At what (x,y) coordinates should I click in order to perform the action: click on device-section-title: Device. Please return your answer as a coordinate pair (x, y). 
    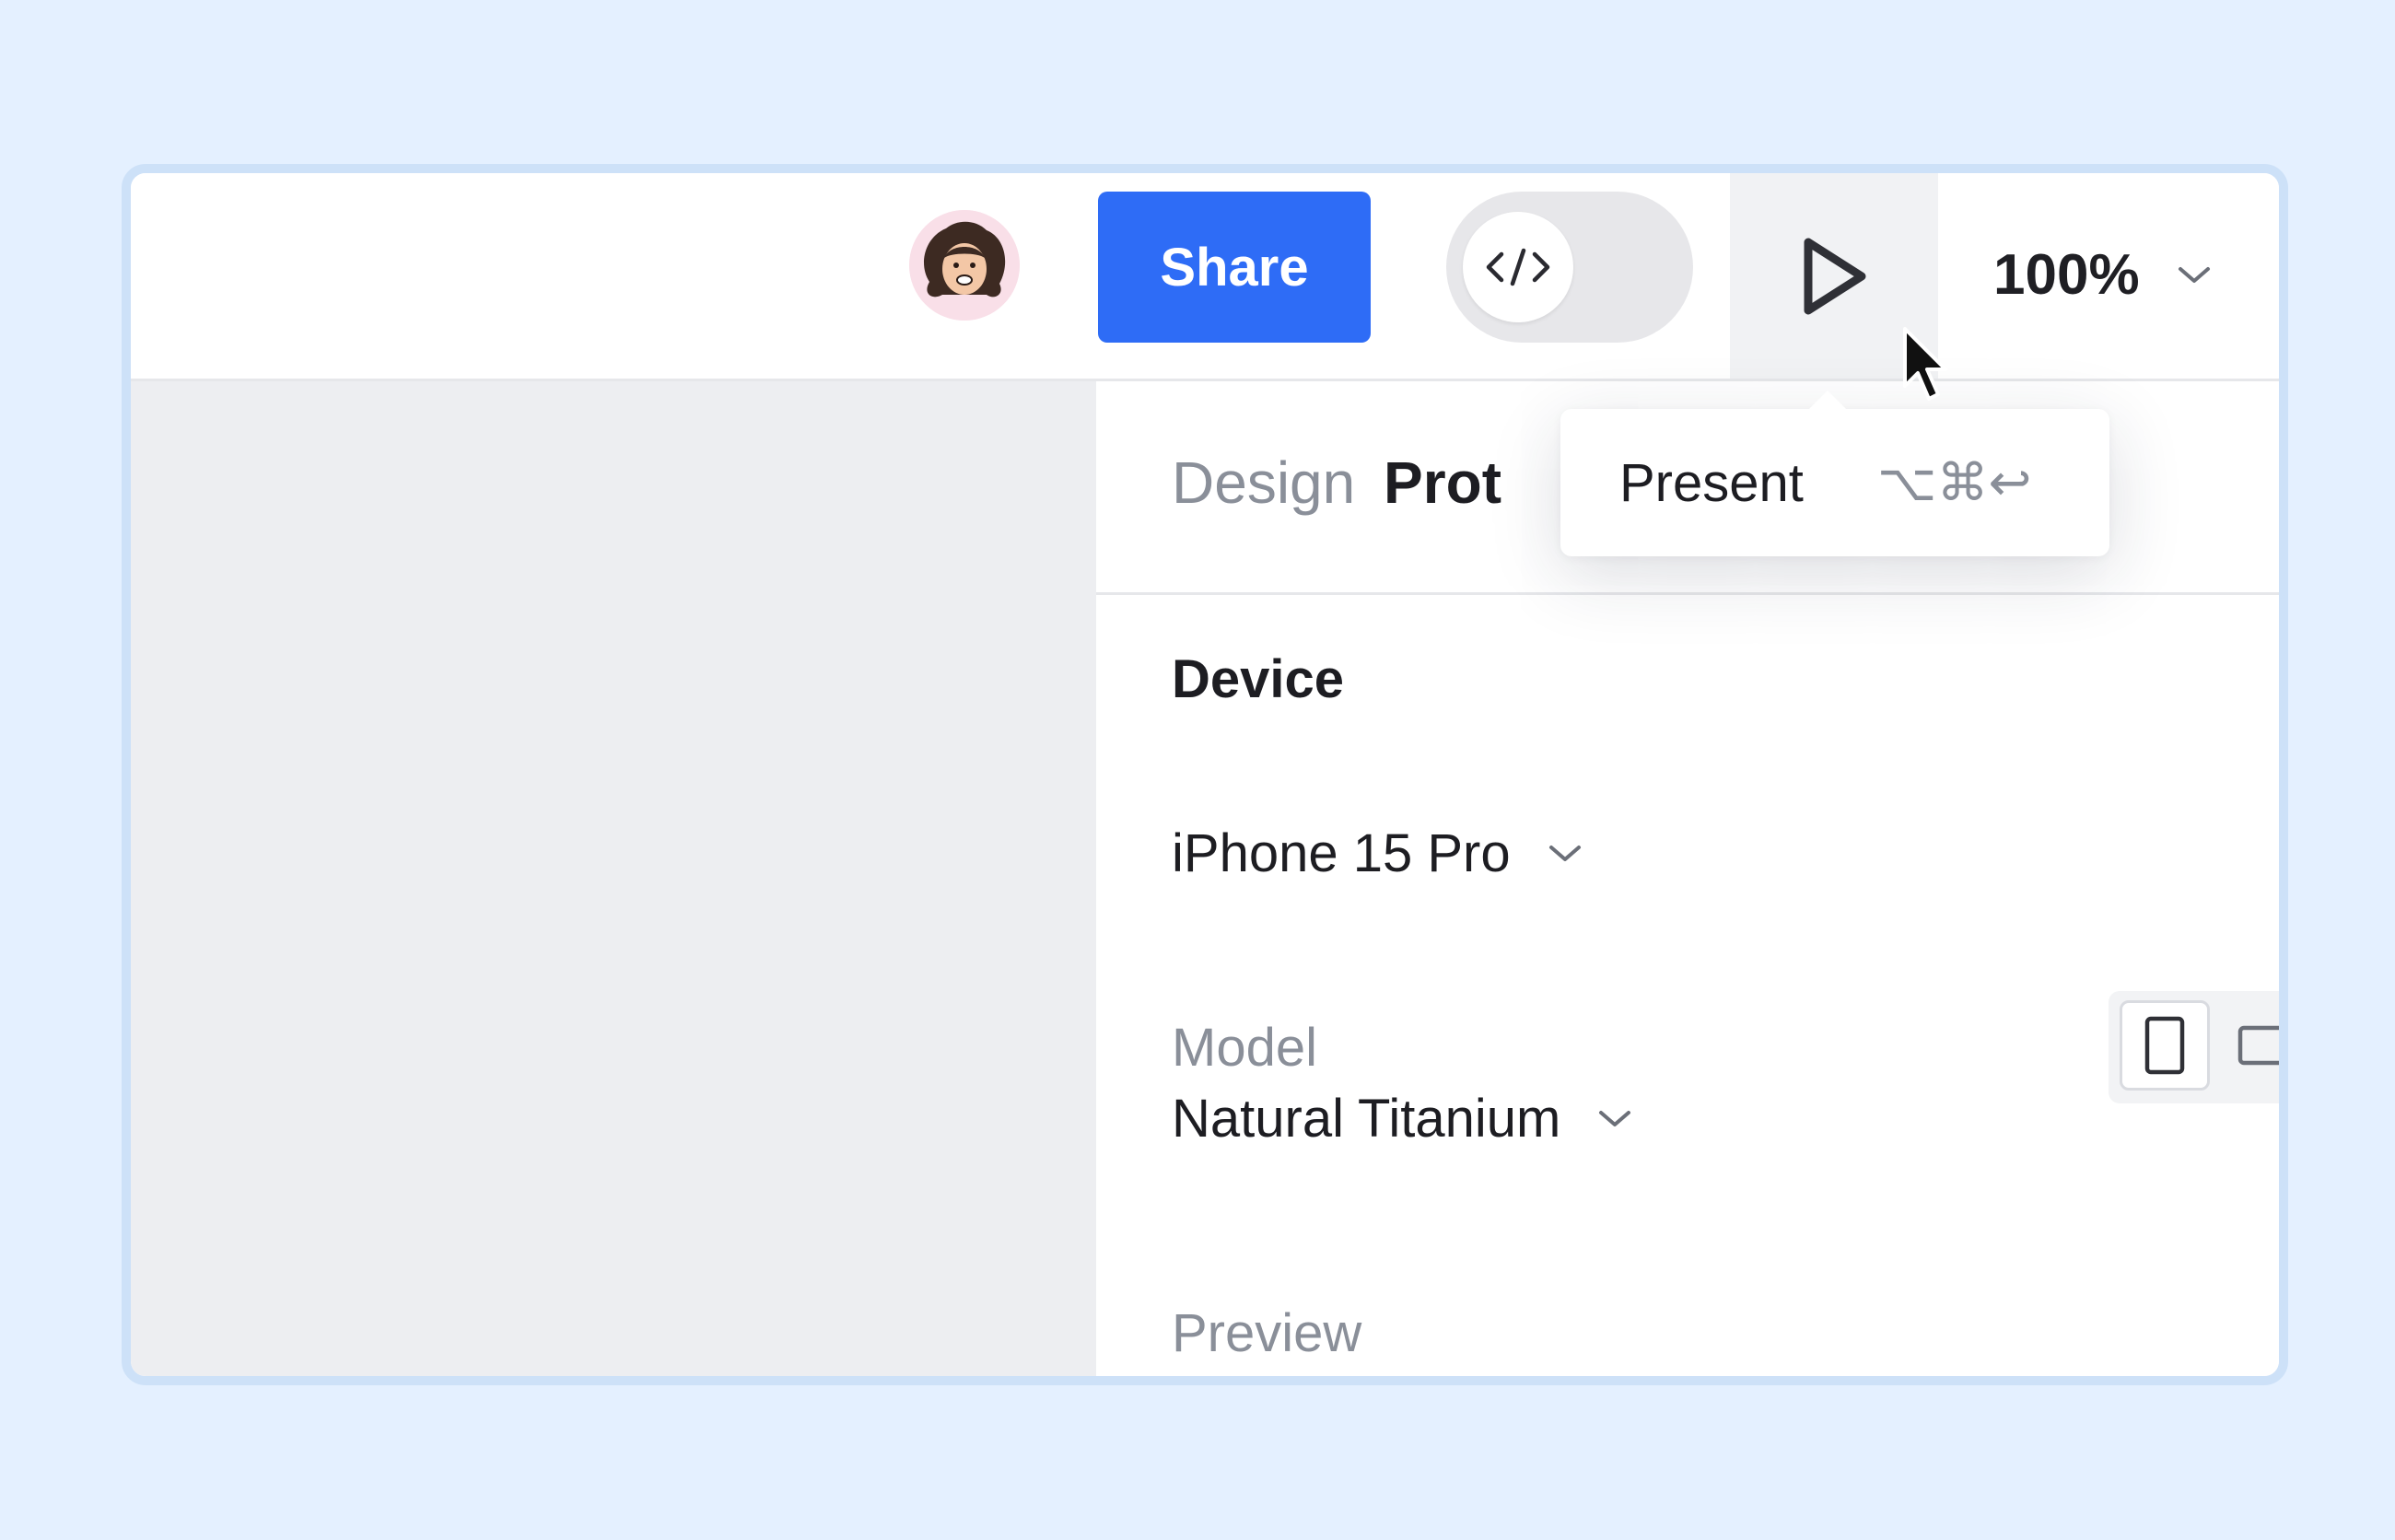
    Looking at the image, I should click on (1258, 679).